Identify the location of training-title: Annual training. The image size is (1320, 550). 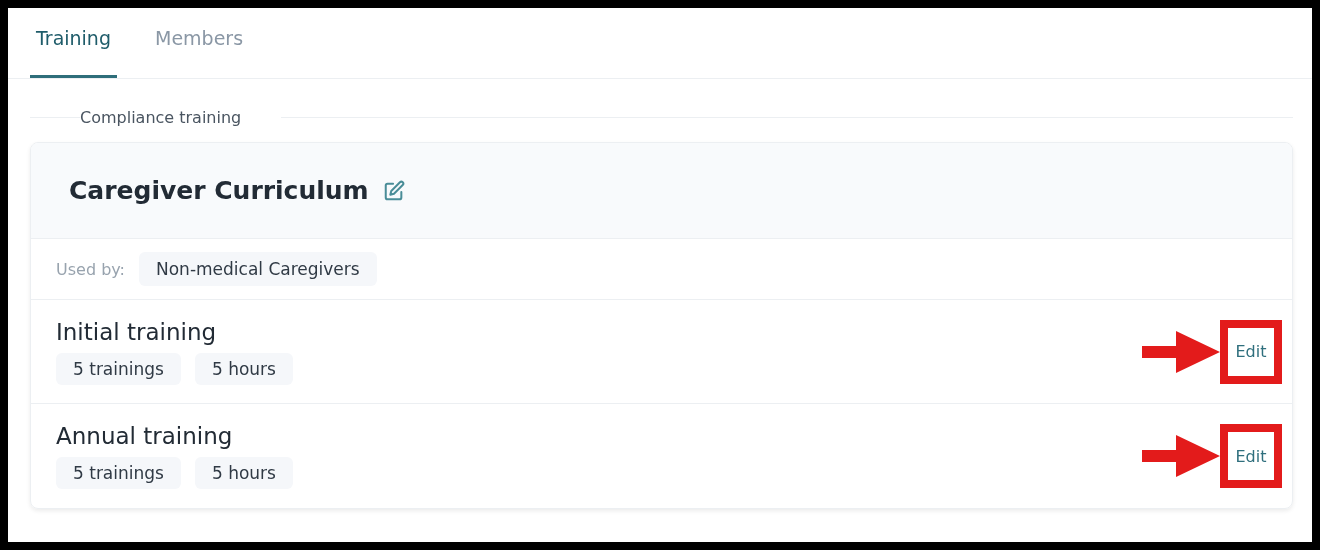
(145, 436).